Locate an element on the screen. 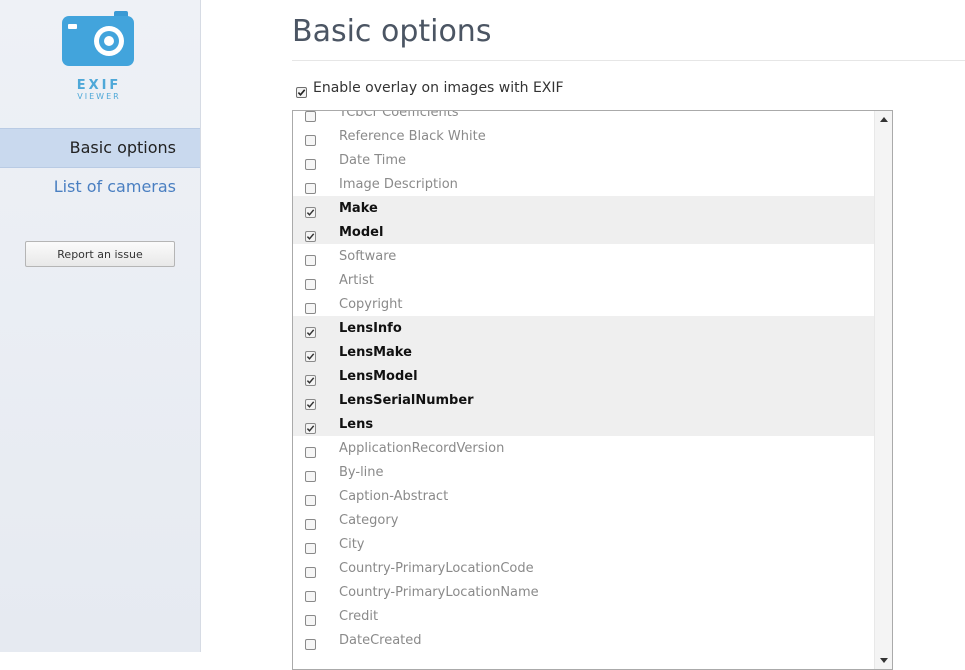  list-scrollbar is located at coordinates (883, 390).